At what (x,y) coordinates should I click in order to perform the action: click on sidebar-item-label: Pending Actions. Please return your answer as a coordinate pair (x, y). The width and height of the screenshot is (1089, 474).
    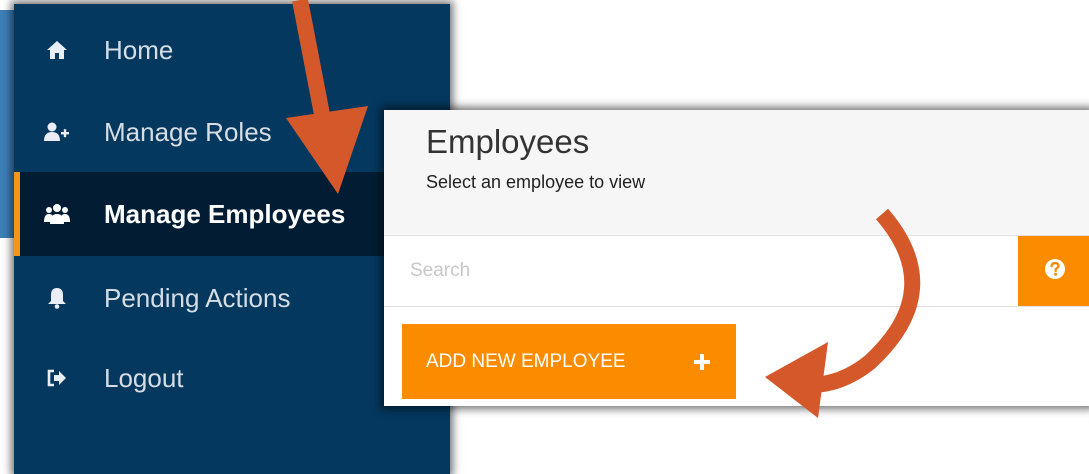
    Looking at the image, I should click on (197, 297).